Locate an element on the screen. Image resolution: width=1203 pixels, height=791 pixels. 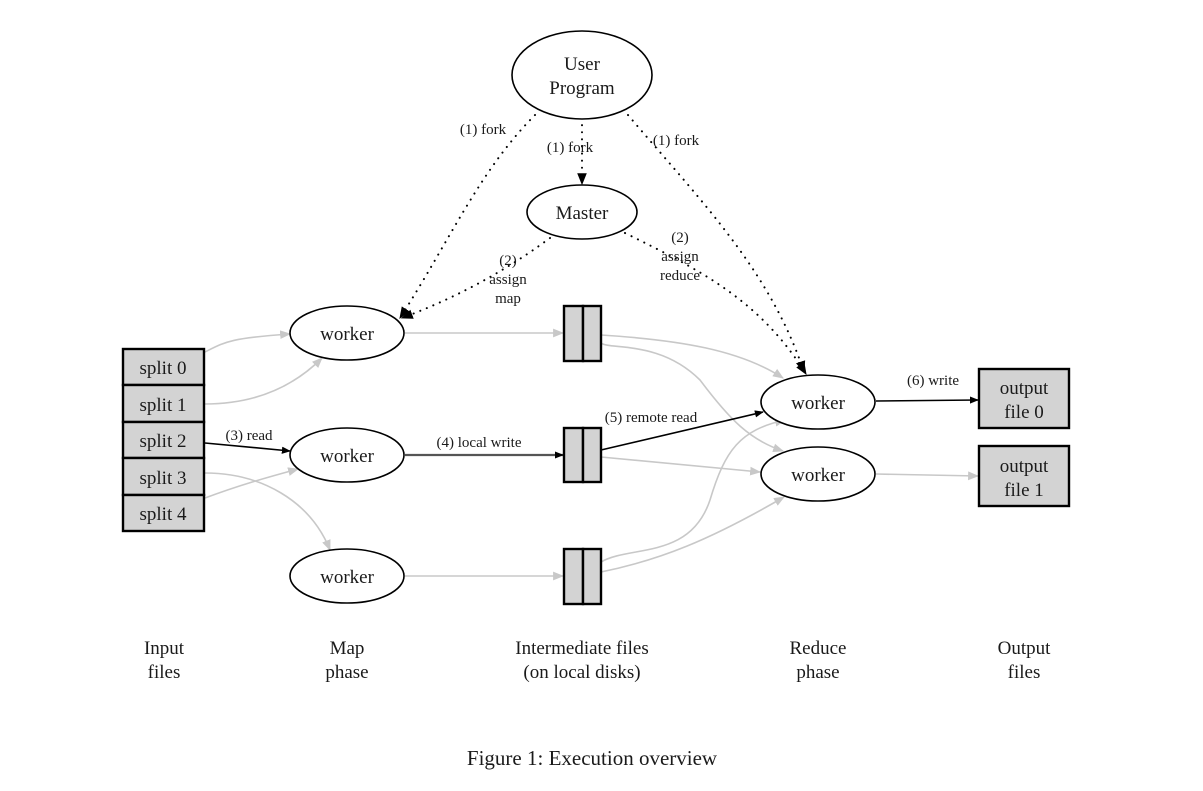
output-file-1-line1: output is located at coordinates (1024, 466).